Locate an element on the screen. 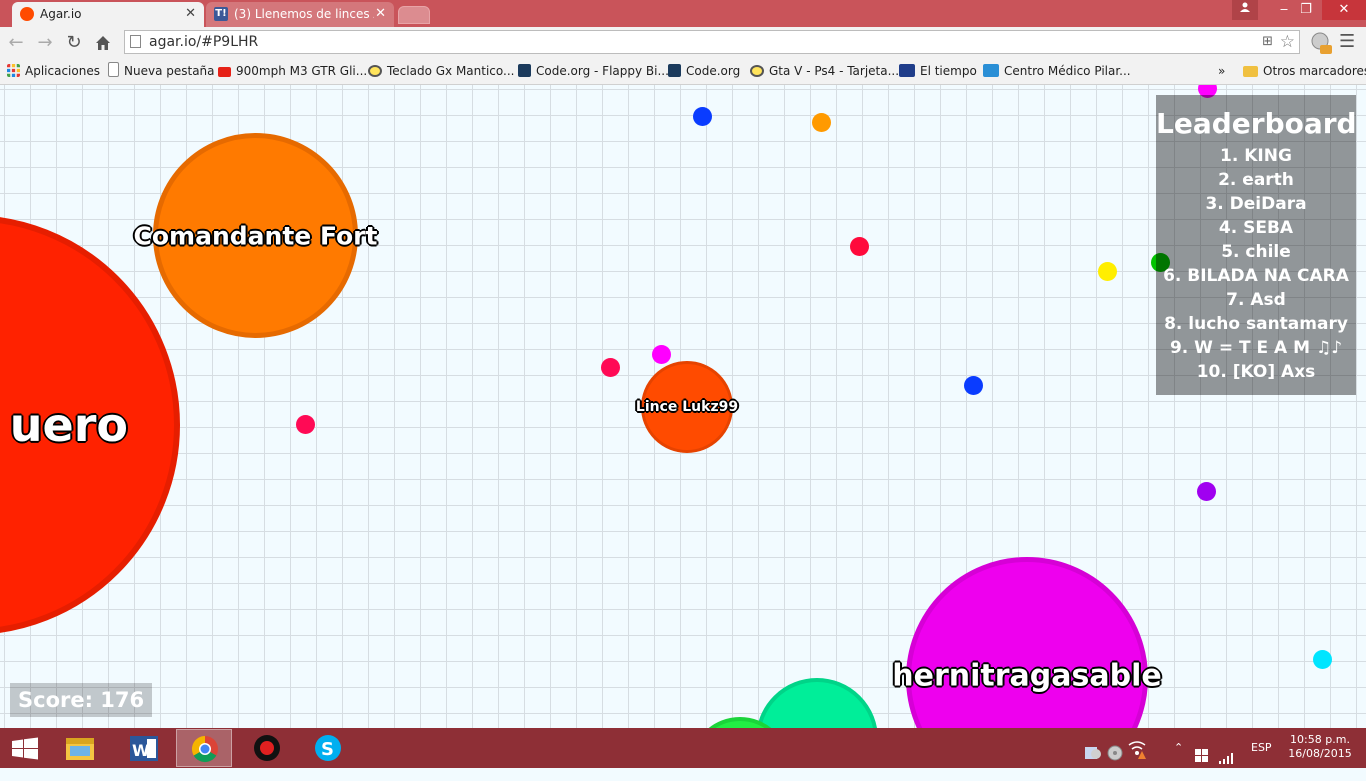 The width and height of the screenshot is (1366, 781). bookmark-codeorg: Code.org is located at coordinates (704, 71).